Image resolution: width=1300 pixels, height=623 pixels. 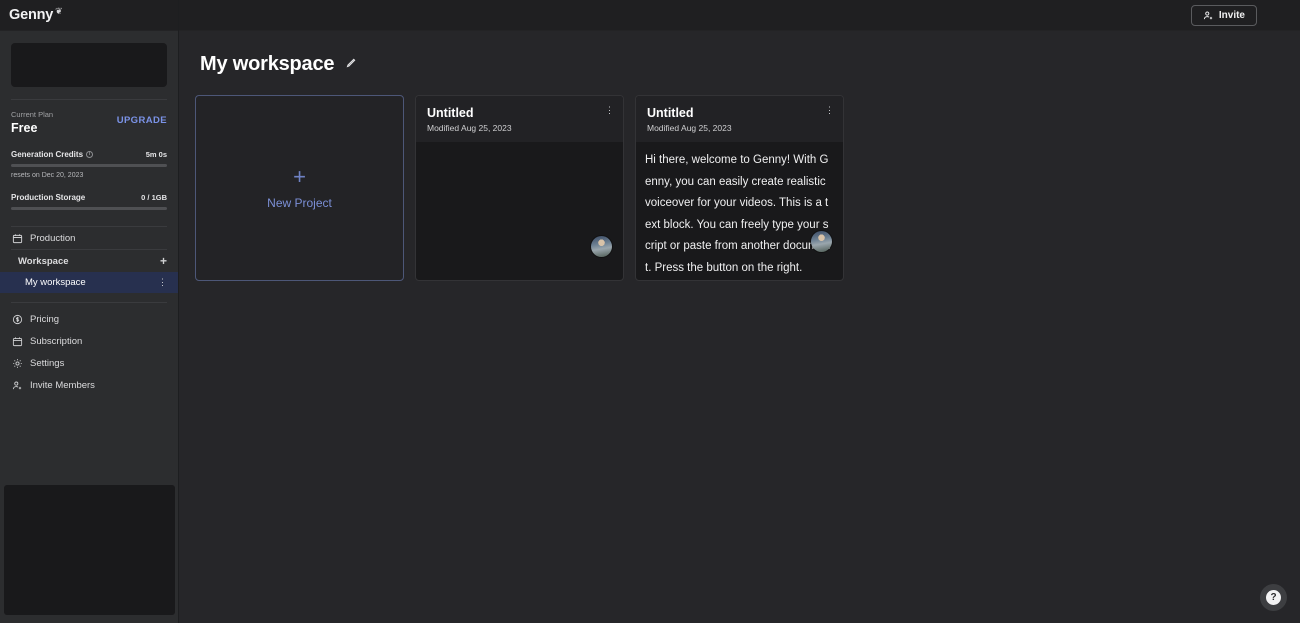 What do you see at coordinates (89, 122) in the screenshot?
I see `current-plan-block: Current Plan Free UPGRADE` at bounding box center [89, 122].